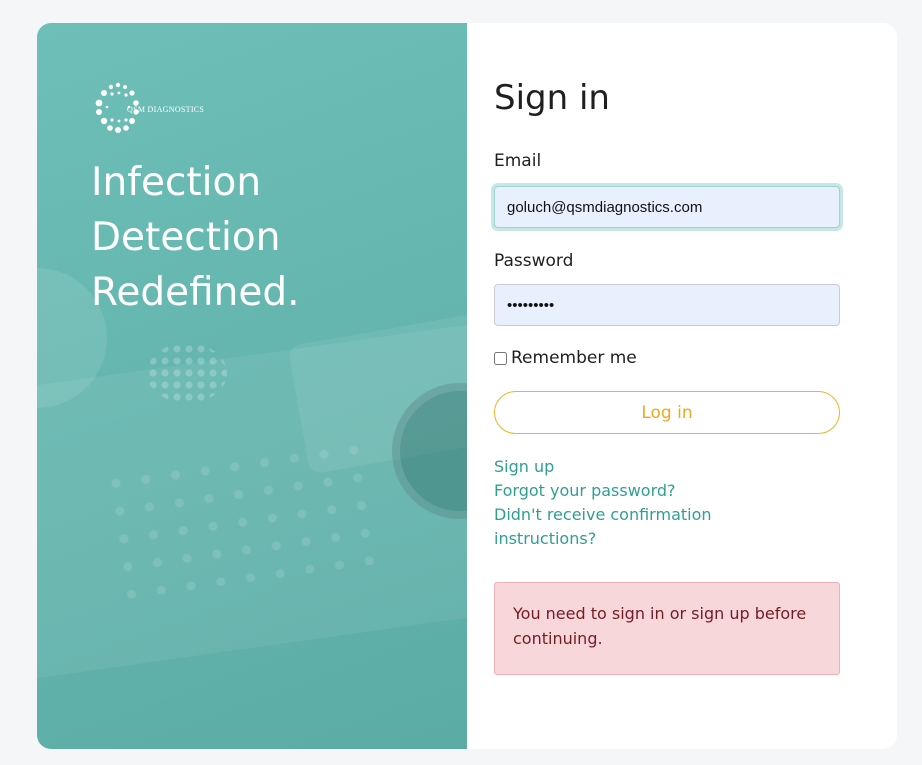 Image resolution: width=922 pixels, height=765 pixels. What do you see at coordinates (518, 161) in the screenshot?
I see `email-label: Email` at bounding box center [518, 161].